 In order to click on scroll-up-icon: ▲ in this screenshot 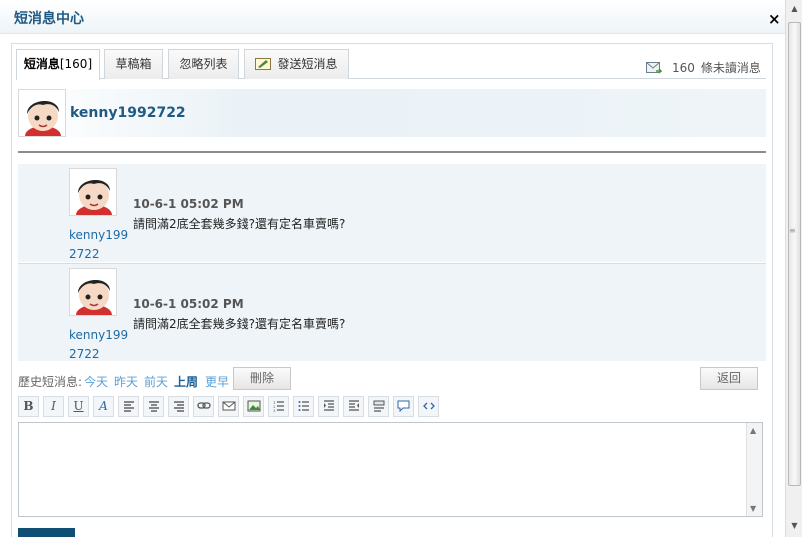, I will do `click(794, 9)`.